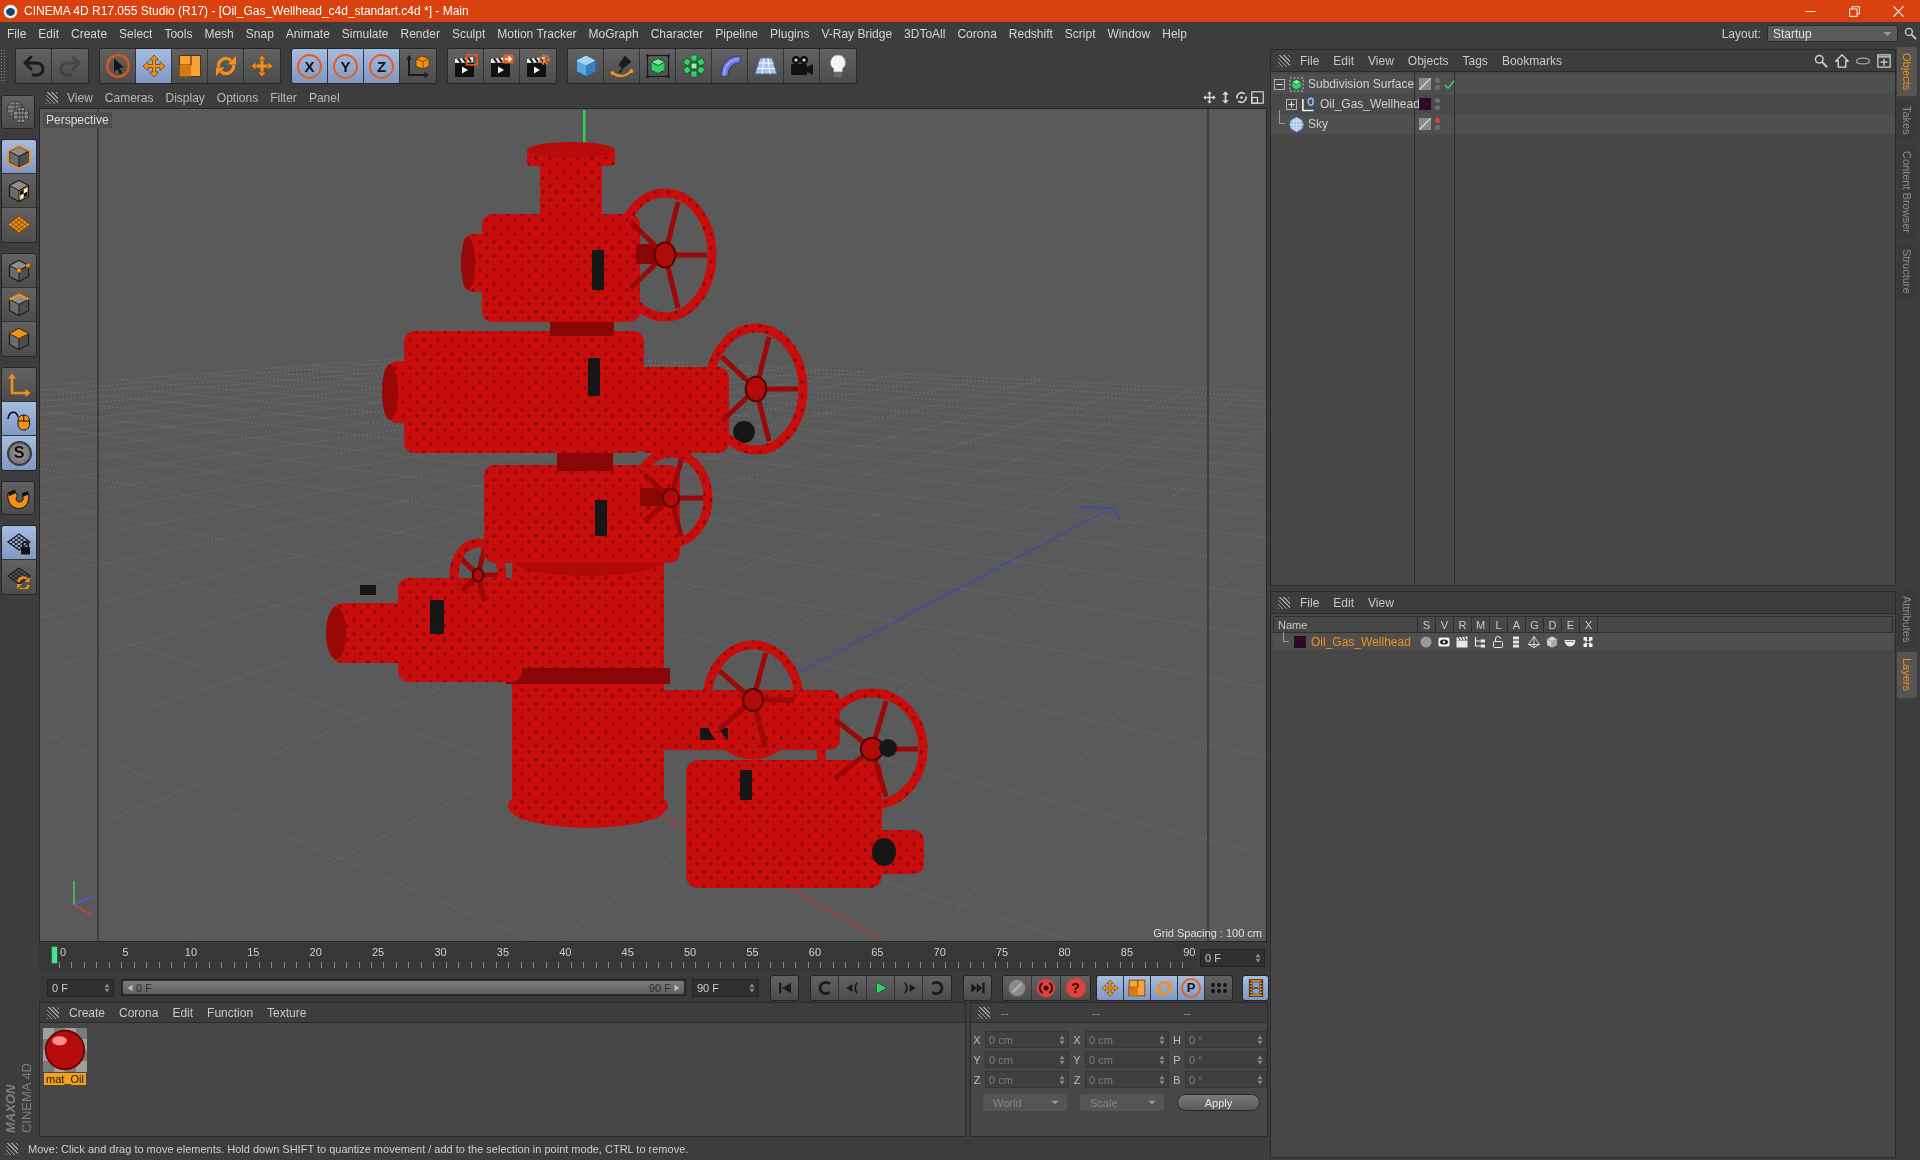 The image size is (1920, 1160). What do you see at coordinates (1209, 97) in the screenshot?
I see `four-arrows-icon` at bounding box center [1209, 97].